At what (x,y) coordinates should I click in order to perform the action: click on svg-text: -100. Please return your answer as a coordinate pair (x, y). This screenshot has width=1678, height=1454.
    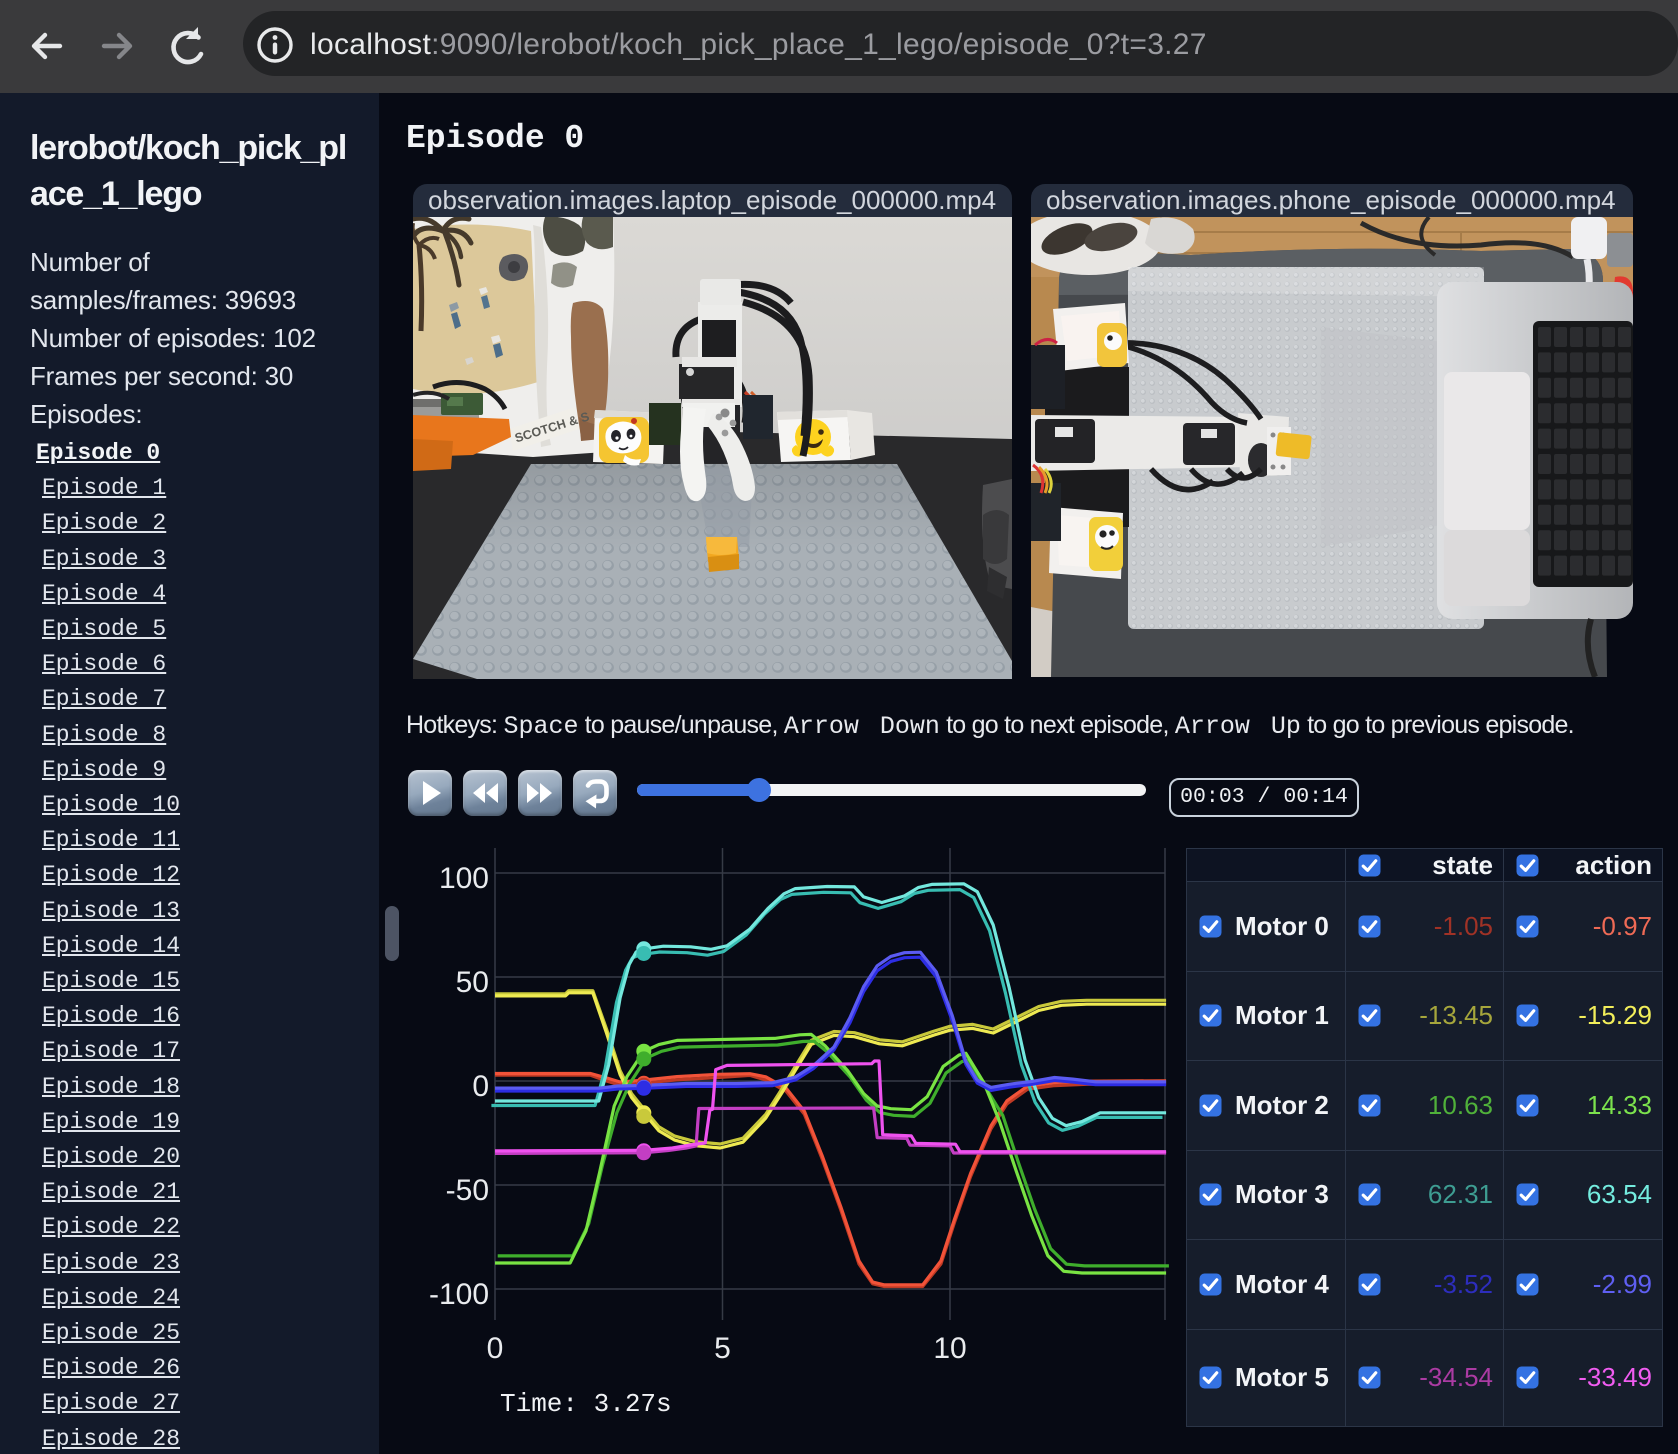
    Looking at the image, I should click on (459, 1294).